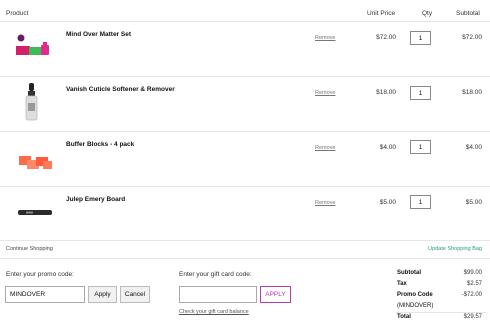 The image size is (490, 329). What do you see at coordinates (386, 37) in the screenshot?
I see `unit-price: $72.00` at bounding box center [386, 37].